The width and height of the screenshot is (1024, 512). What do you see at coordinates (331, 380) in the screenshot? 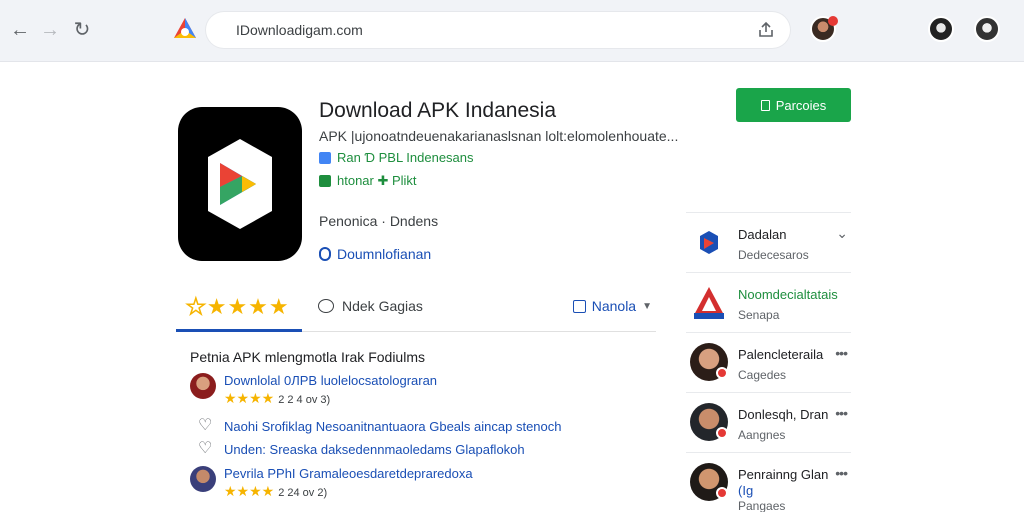
I see `review-text: Downlolal 0ЛPB luolelocsatolograran` at bounding box center [331, 380].